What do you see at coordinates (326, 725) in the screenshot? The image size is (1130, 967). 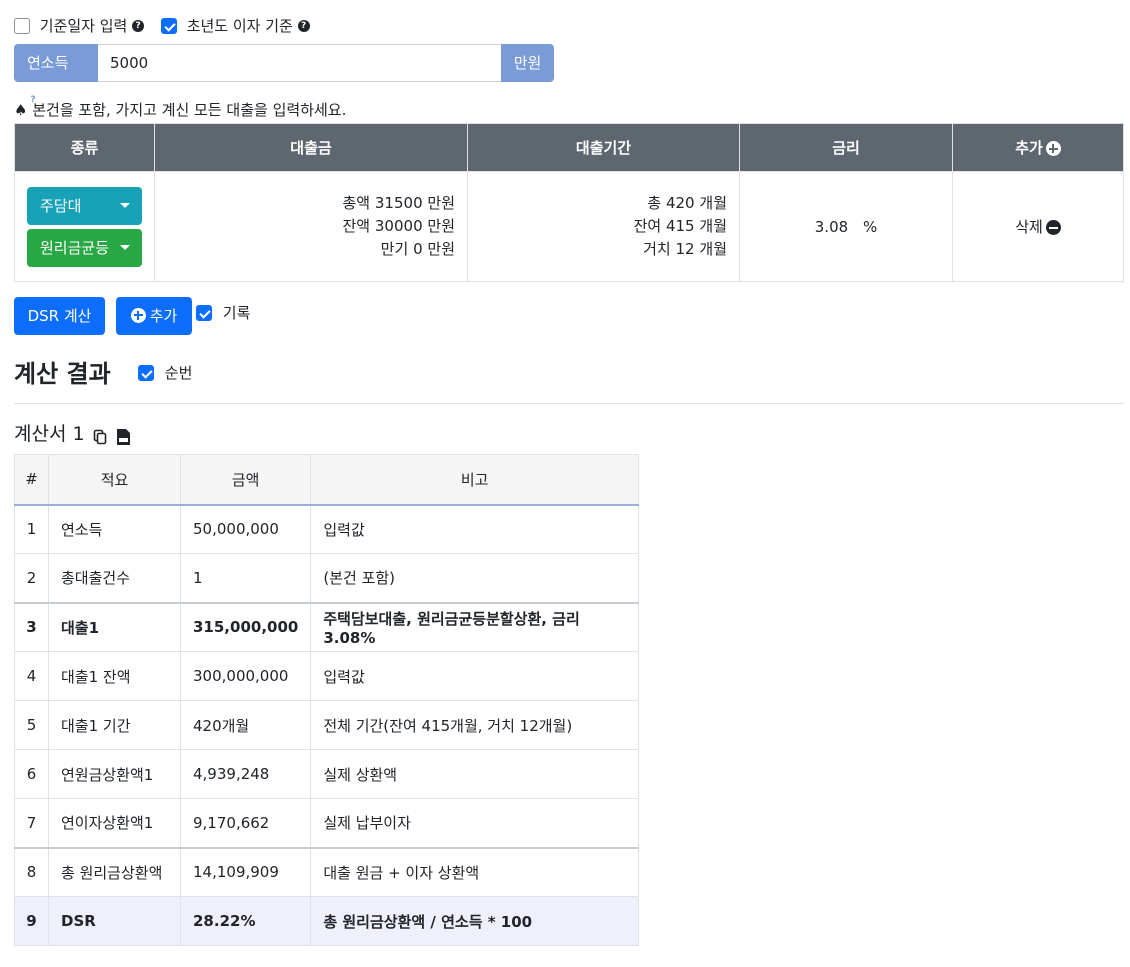 I see `table-row: 5 대출1 기간 420개월 전체 기간(잔여 415개월, 거치 12개월)` at bounding box center [326, 725].